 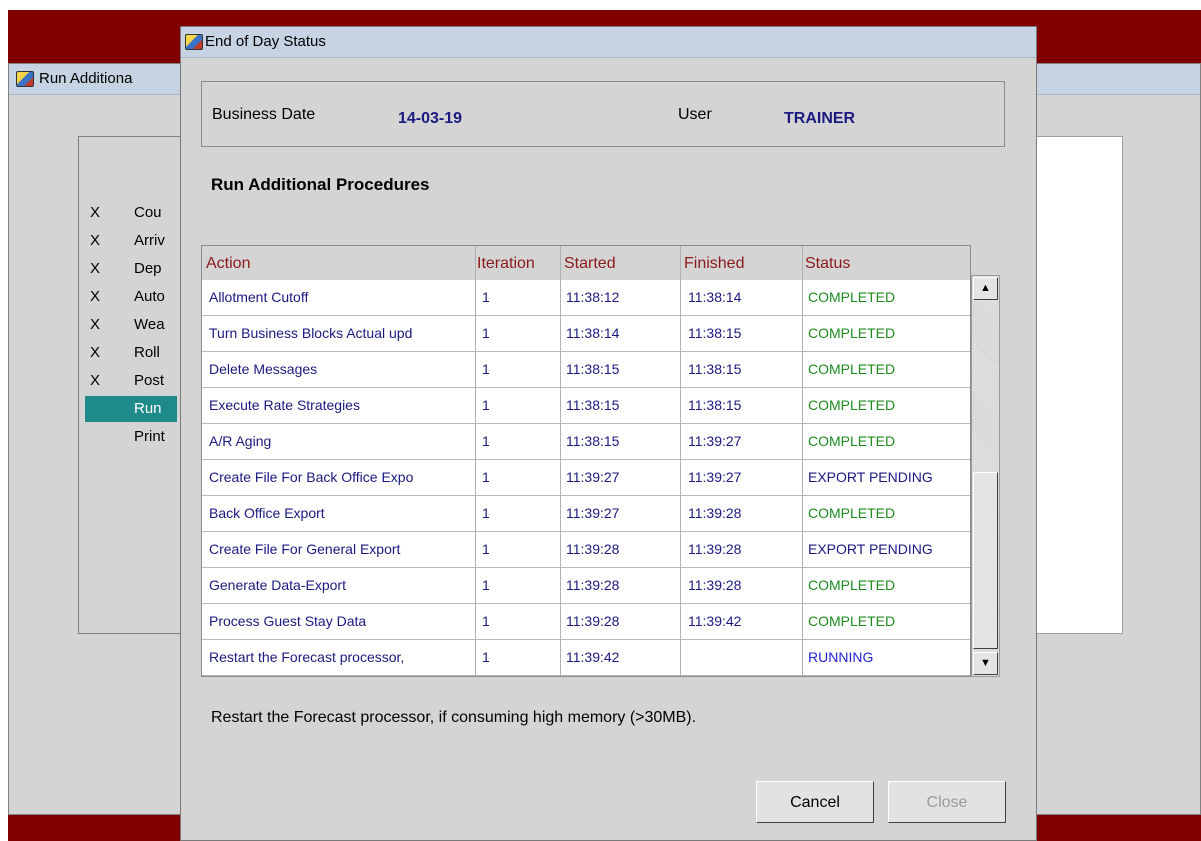 What do you see at coordinates (593, 297) in the screenshot?
I see `started-cell: 11:38:12` at bounding box center [593, 297].